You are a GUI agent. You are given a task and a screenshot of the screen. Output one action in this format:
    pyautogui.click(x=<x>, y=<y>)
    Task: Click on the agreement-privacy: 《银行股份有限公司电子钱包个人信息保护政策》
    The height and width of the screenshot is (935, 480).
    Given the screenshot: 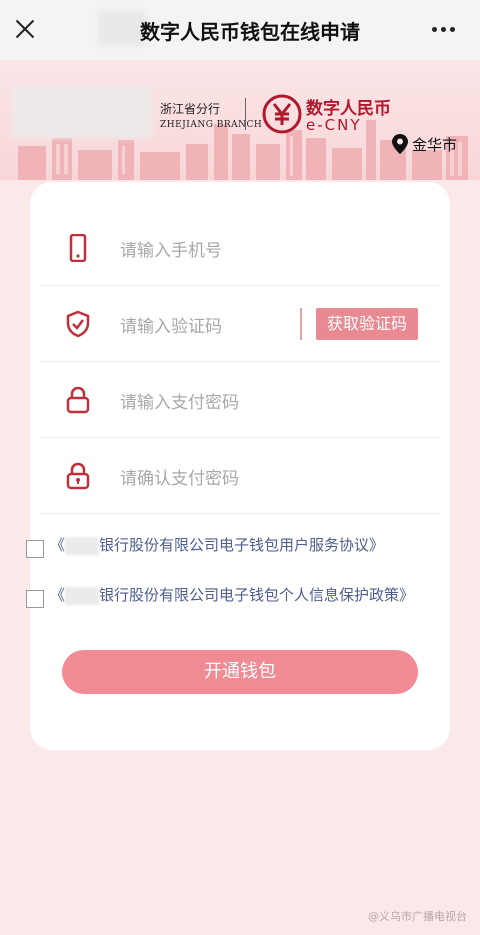 What is the action you would take?
    pyautogui.click(x=221, y=607)
    